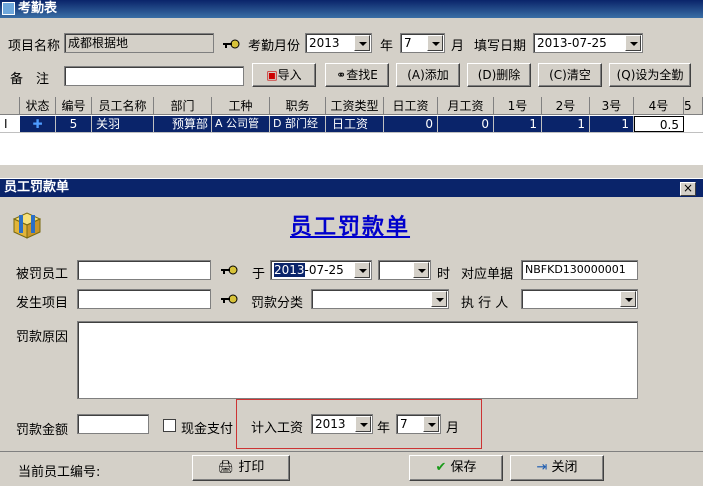 The image size is (703, 486). Describe the element at coordinates (42, 337) in the screenshot. I see `reason-label: 罚款原因` at that location.